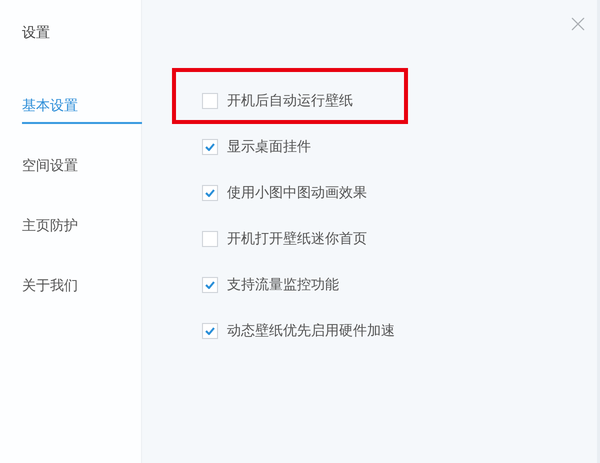  Describe the element at coordinates (82, 227) in the screenshot. I see `sidebar-tab: 主页防护` at that location.